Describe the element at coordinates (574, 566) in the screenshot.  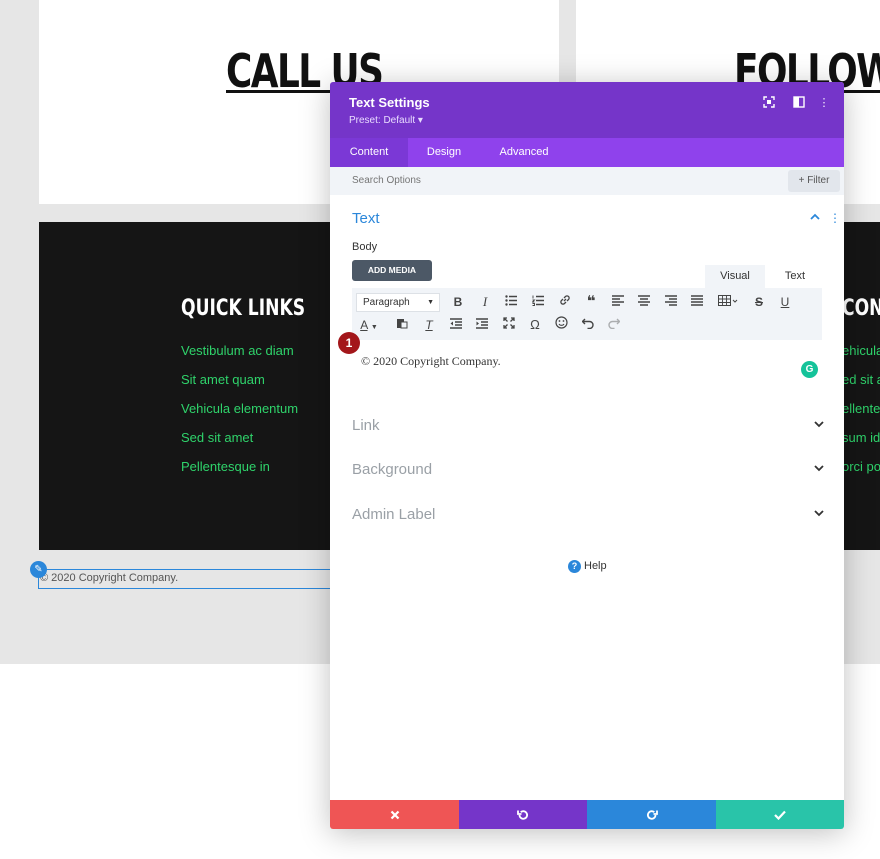
I see `help-icon: ?` at that location.